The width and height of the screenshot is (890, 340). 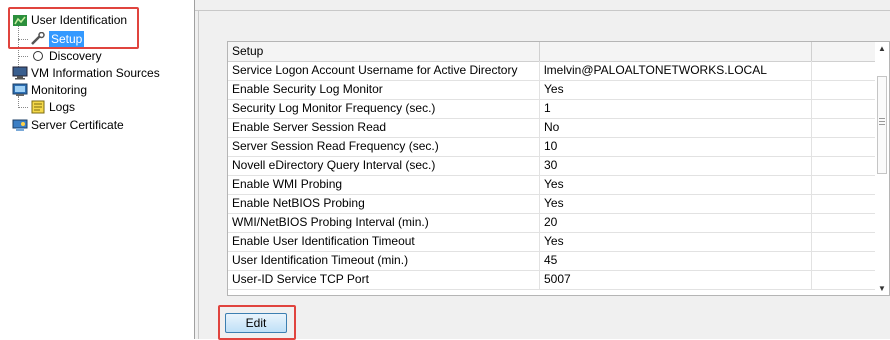 What do you see at coordinates (882, 288) in the screenshot?
I see `scroll-down-arrow-icon: ▼` at bounding box center [882, 288].